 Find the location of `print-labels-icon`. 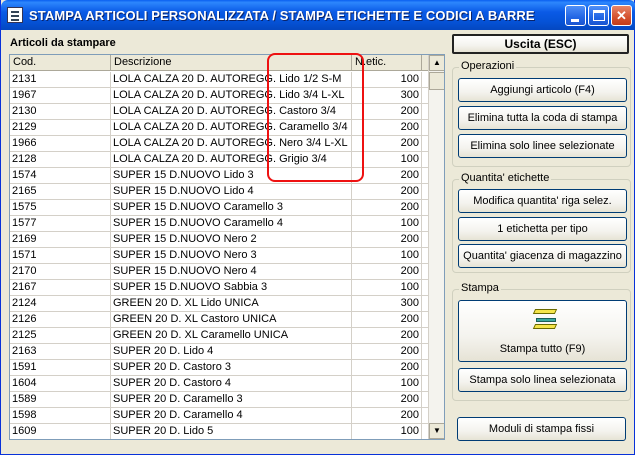

print-labels-icon is located at coordinates (545, 320).